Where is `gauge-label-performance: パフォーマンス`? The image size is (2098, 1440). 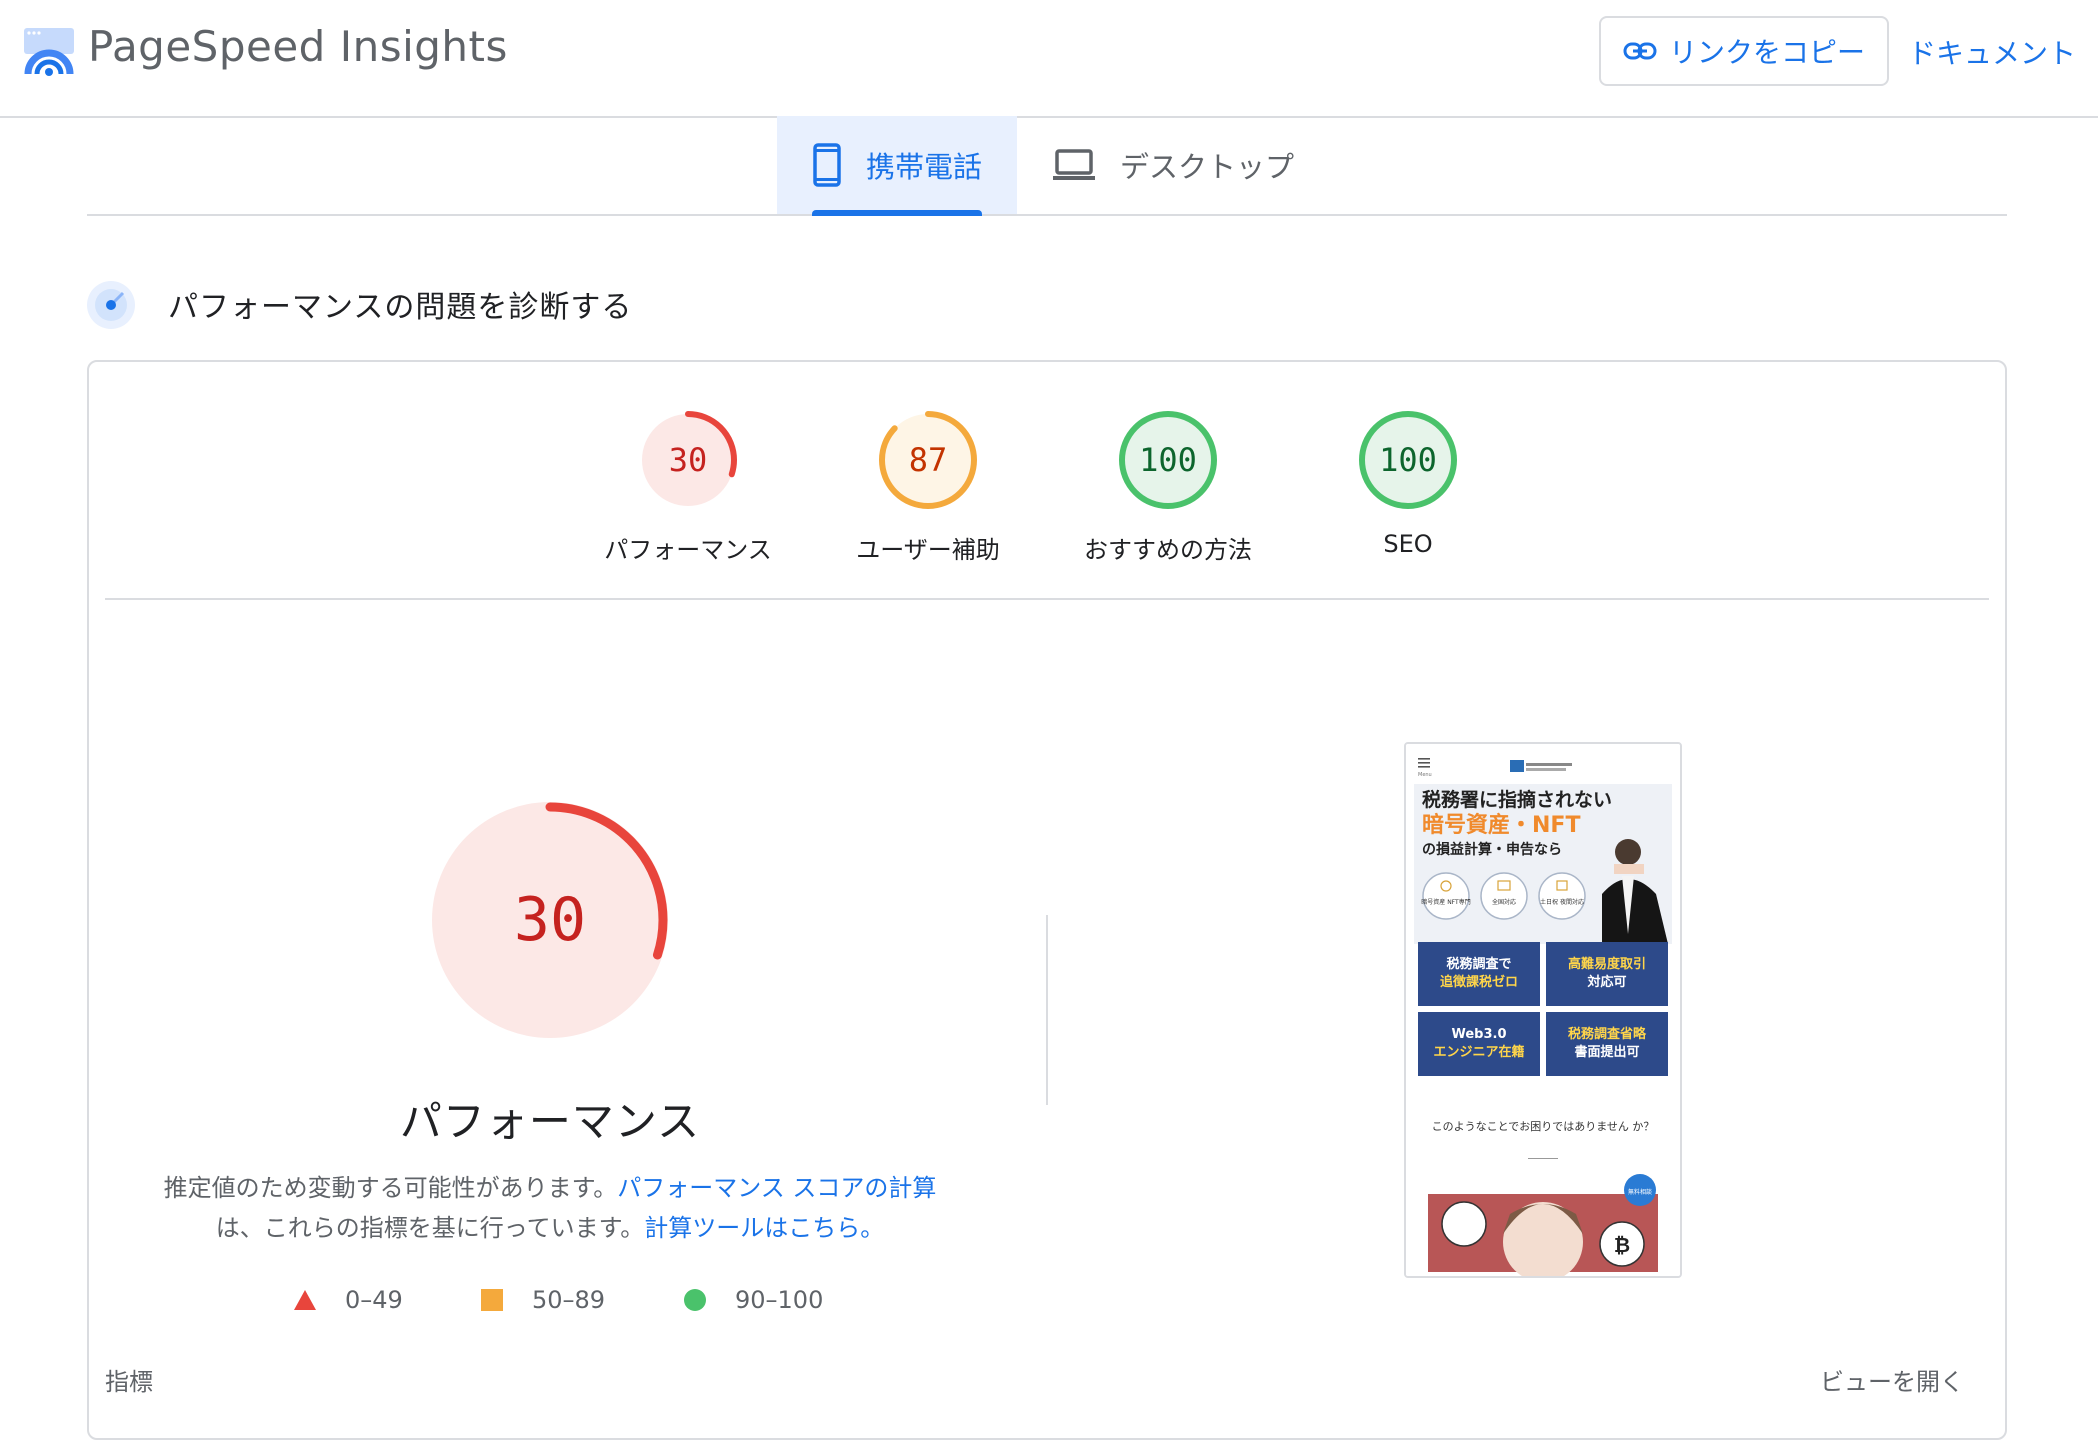
gauge-label-performance: パフォーマンス is located at coordinates (688, 550).